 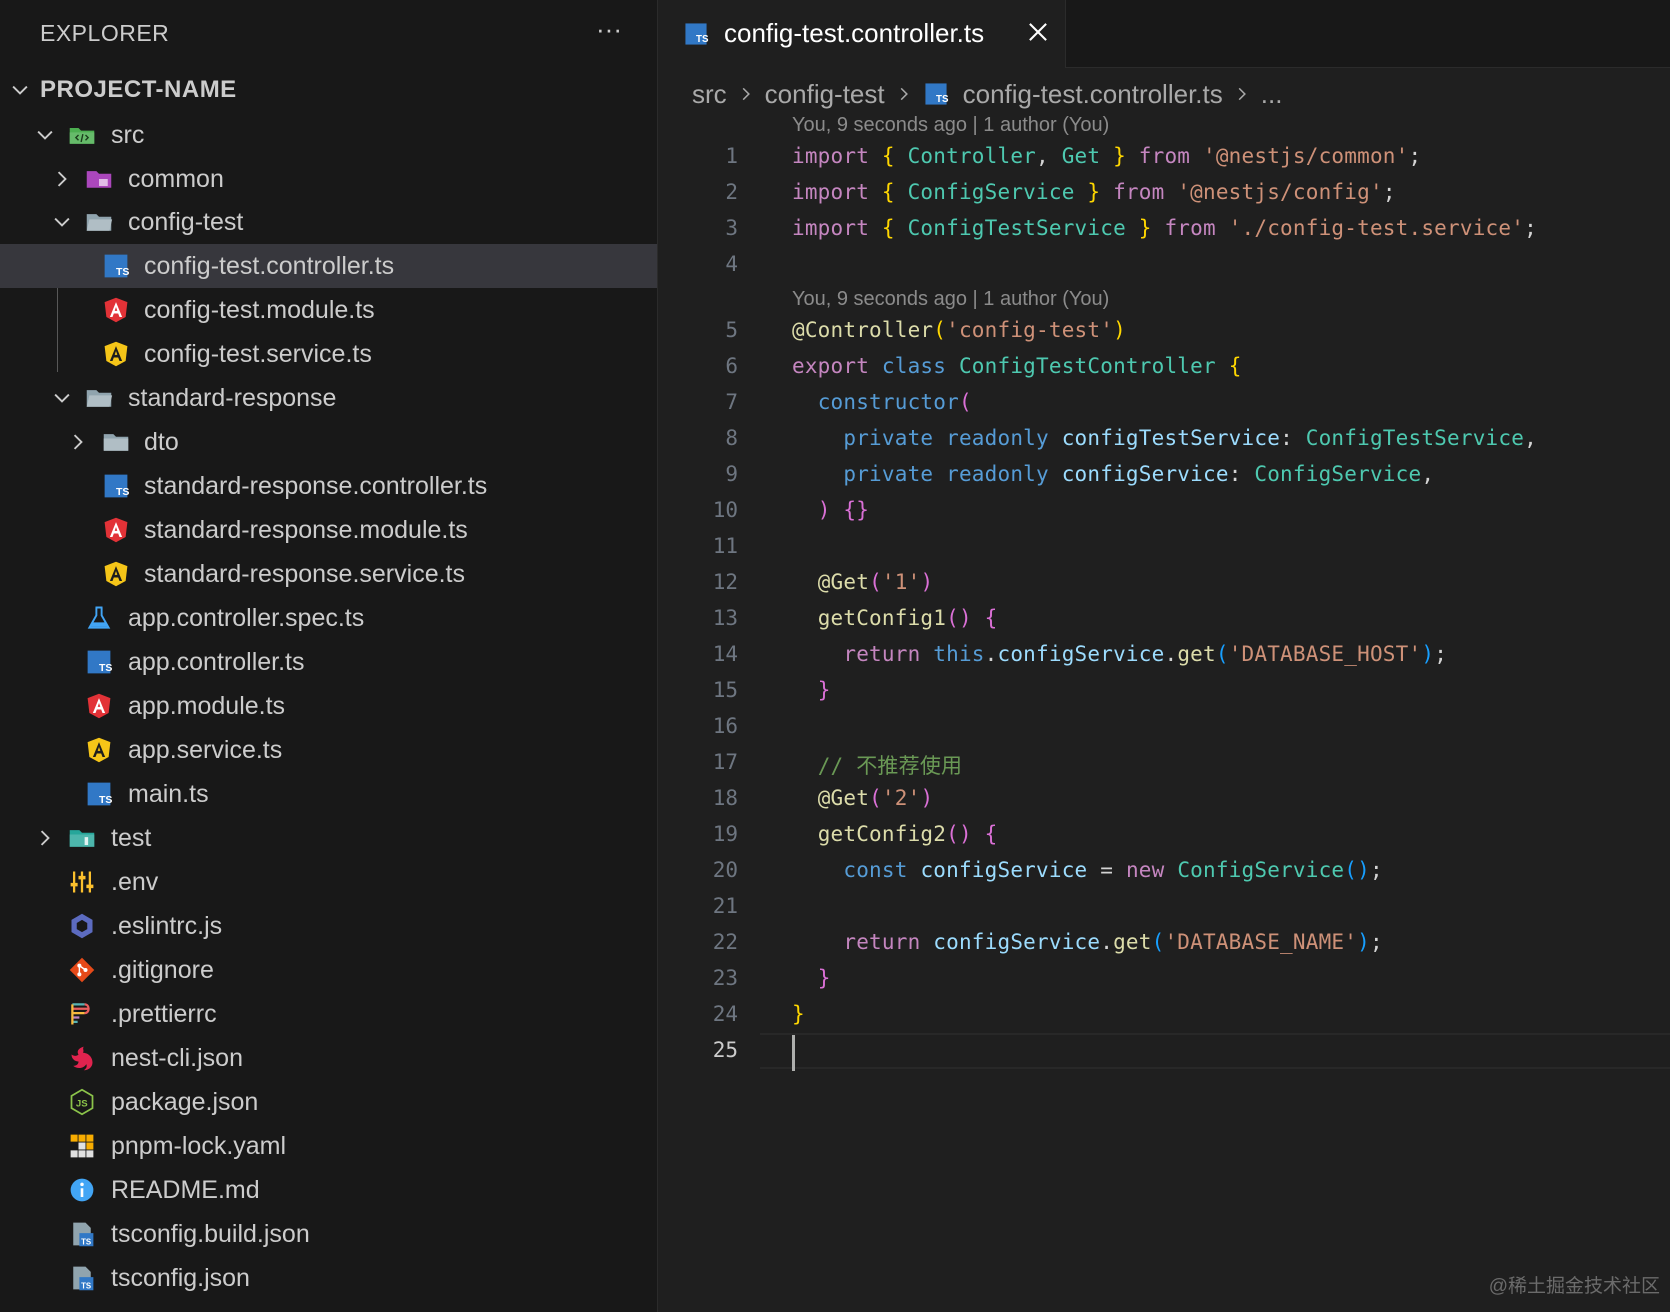 I want to click on tree-folder-config-test: config-test, so click(x=328, y=222).